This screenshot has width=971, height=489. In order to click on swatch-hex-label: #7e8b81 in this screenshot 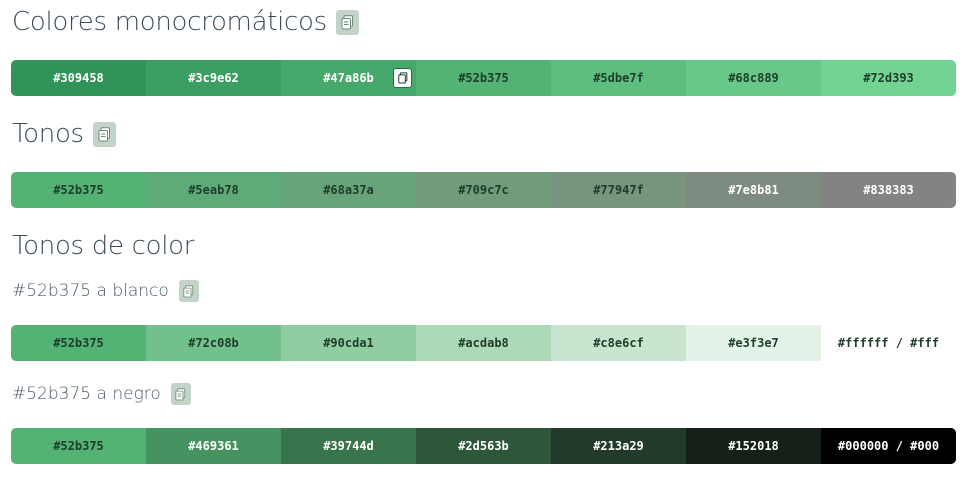, I will do `click(753, 190)`.